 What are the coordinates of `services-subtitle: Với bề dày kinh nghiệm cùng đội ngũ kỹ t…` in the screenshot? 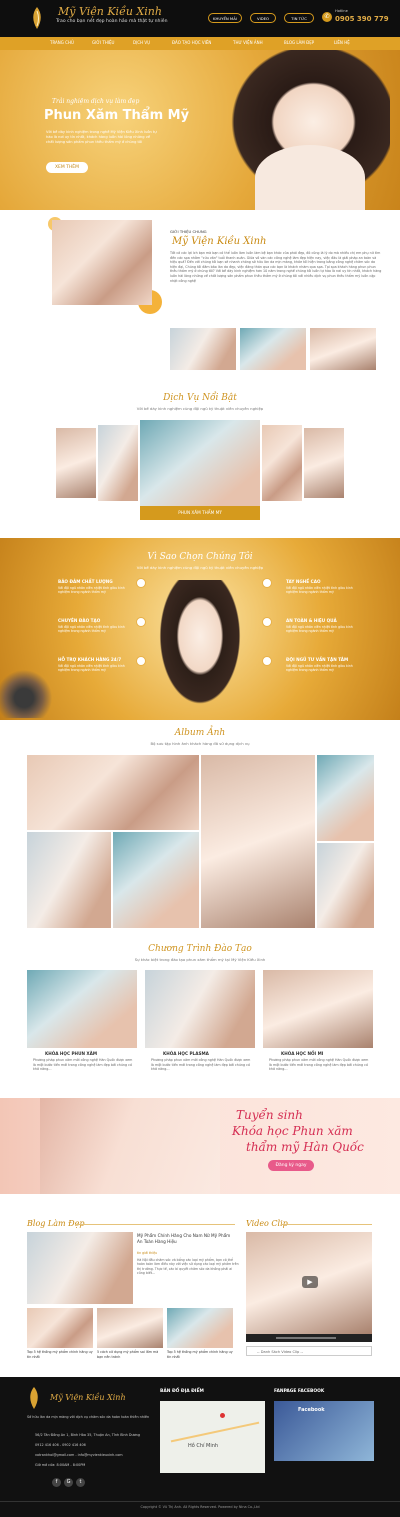 It's located at (200, 408).